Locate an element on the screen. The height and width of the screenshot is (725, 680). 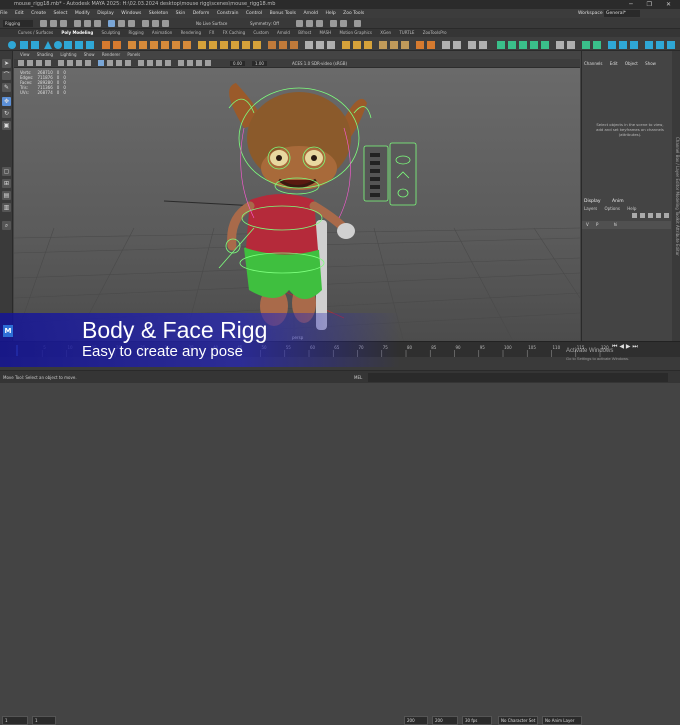
cb-menu-show: Show is located at coordinates (650, 63).